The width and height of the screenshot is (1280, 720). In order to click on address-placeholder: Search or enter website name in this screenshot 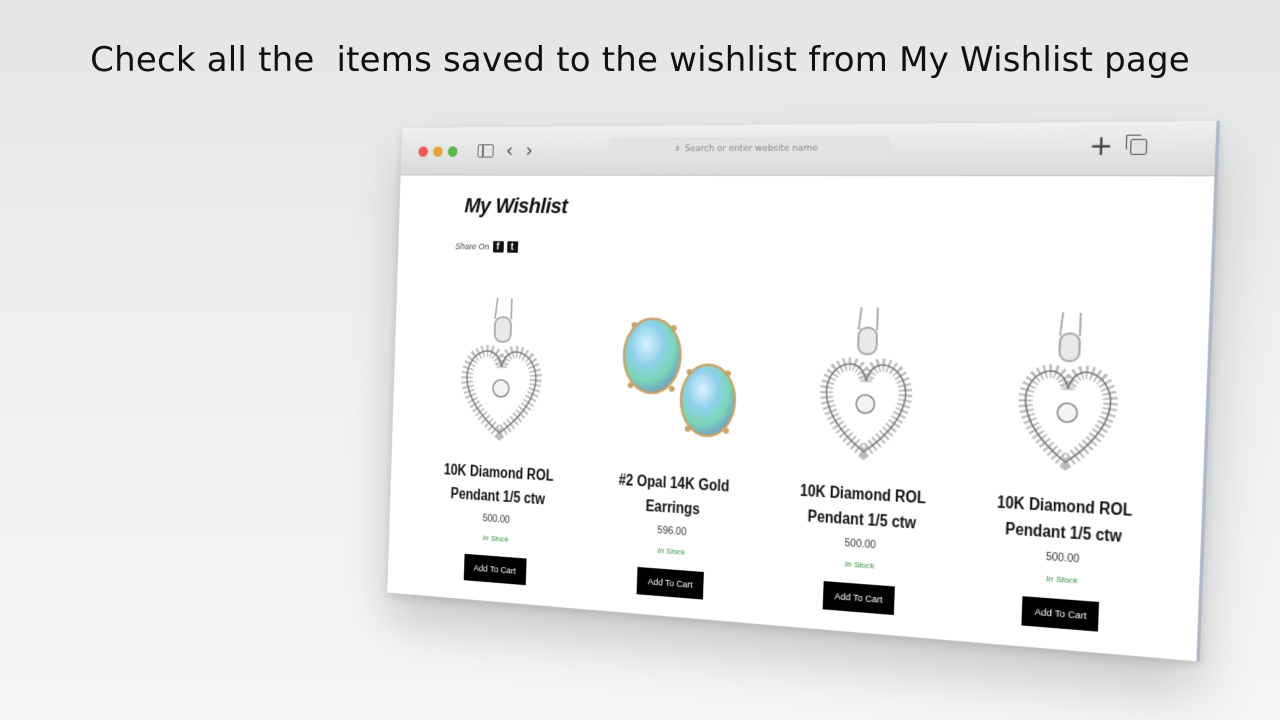, I will do `click(751, 149)`.